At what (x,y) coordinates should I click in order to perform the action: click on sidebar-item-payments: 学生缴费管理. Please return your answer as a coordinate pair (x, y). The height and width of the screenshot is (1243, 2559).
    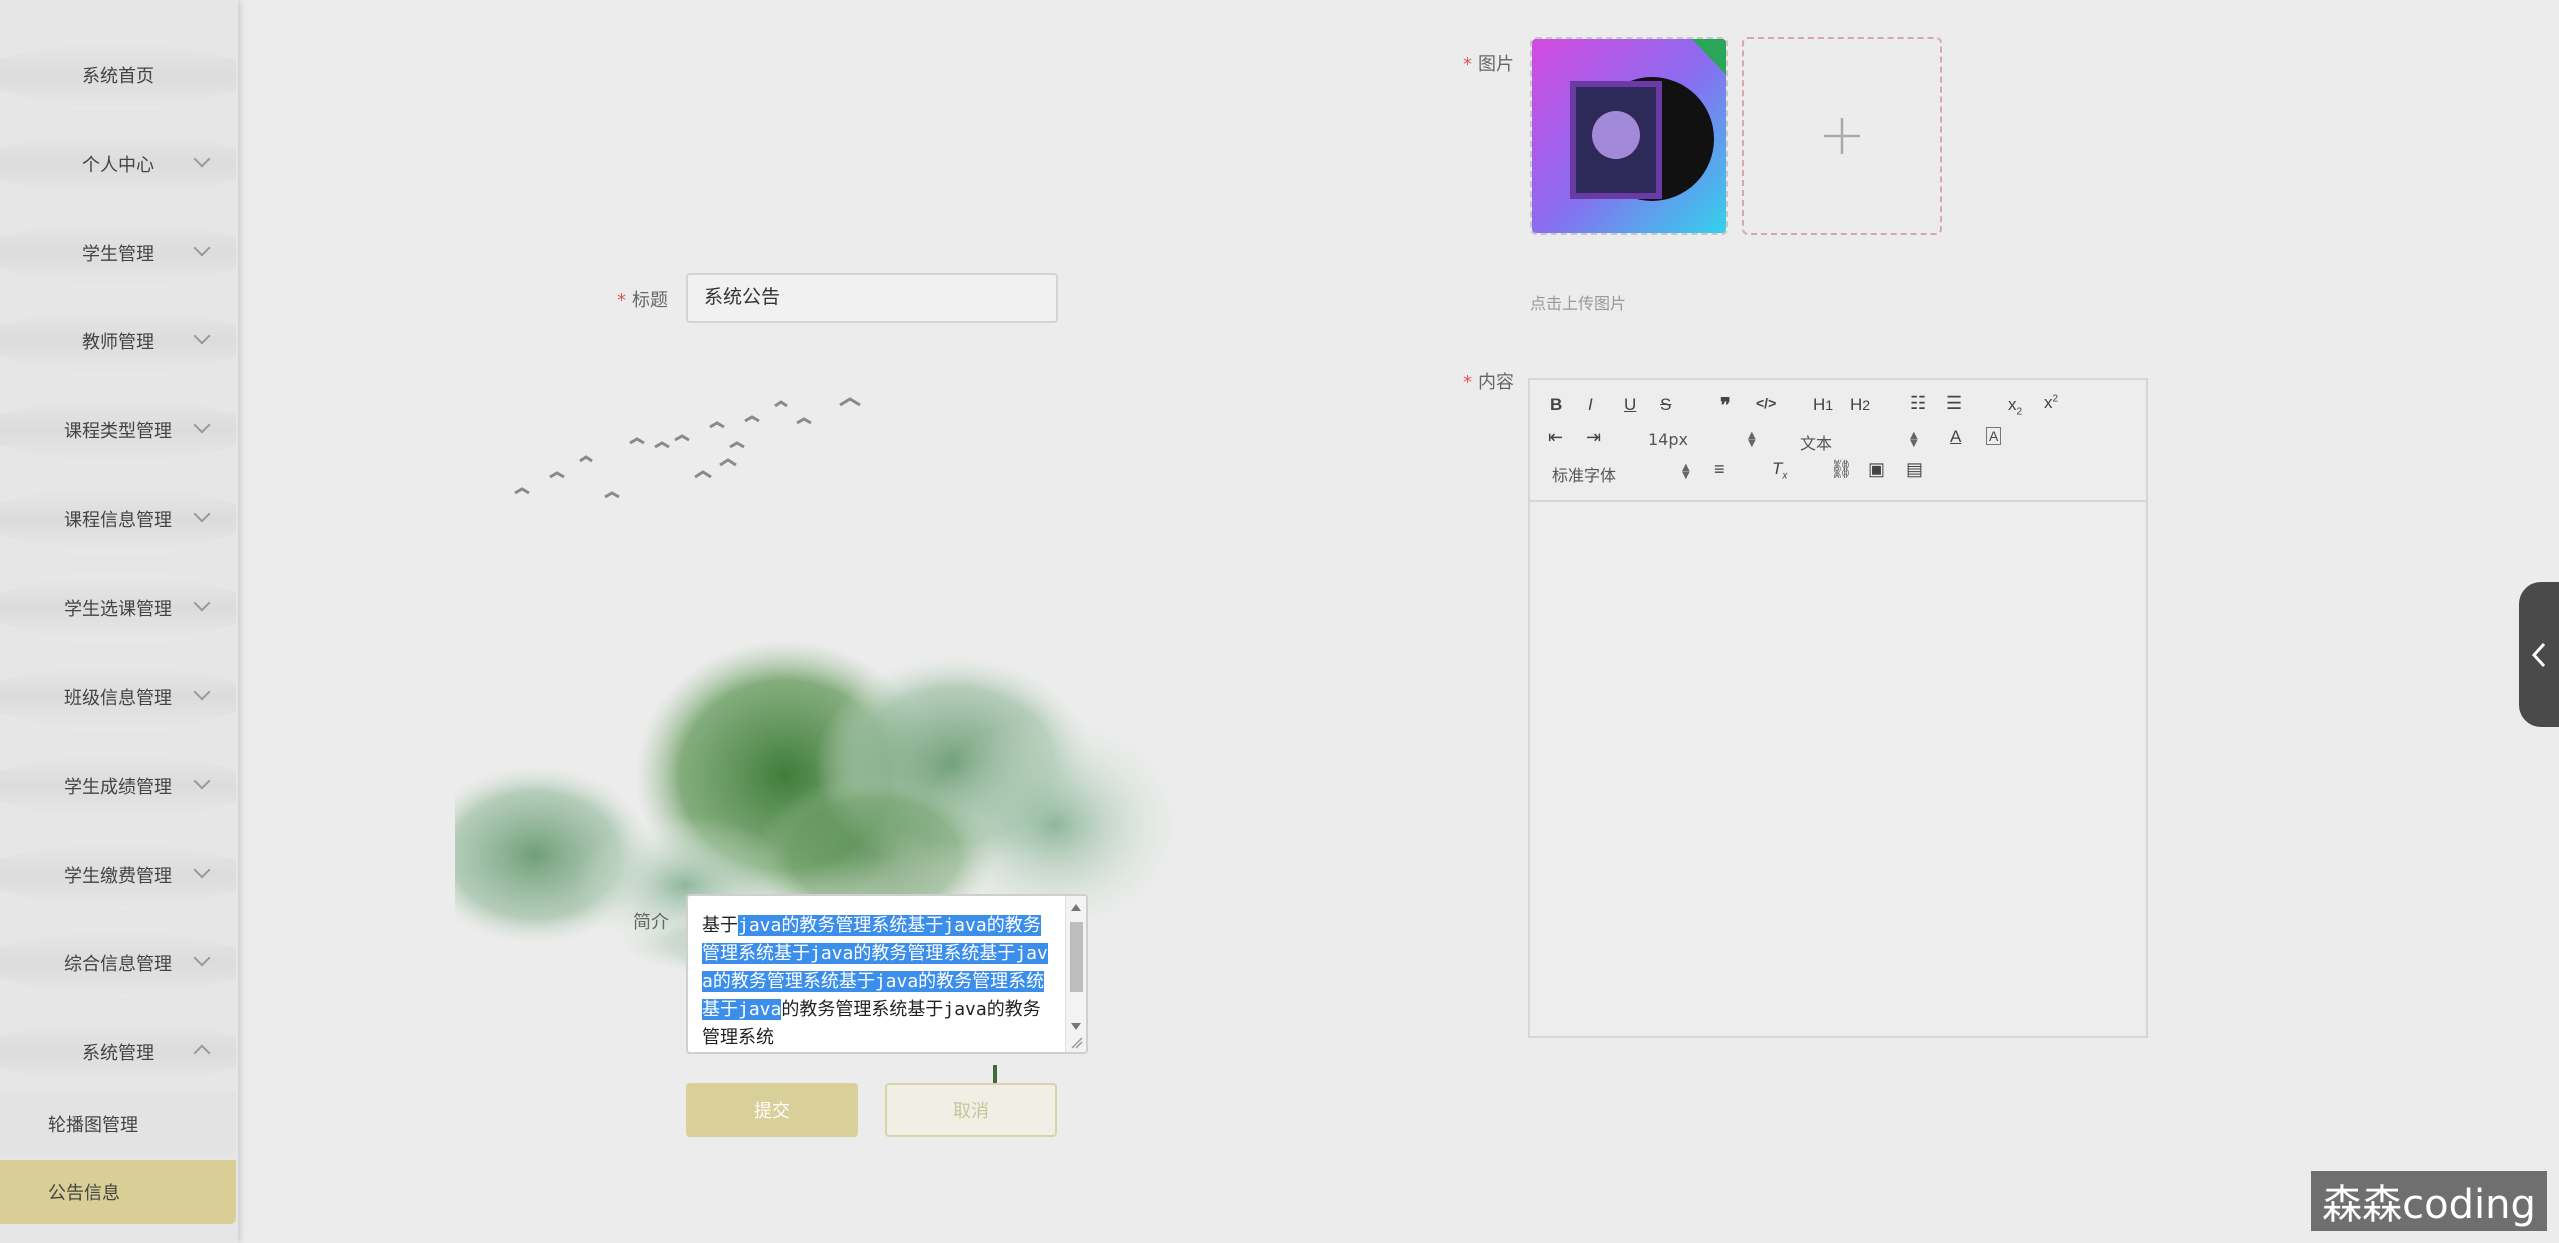
    Looking at the image, I should click on (118, 875).